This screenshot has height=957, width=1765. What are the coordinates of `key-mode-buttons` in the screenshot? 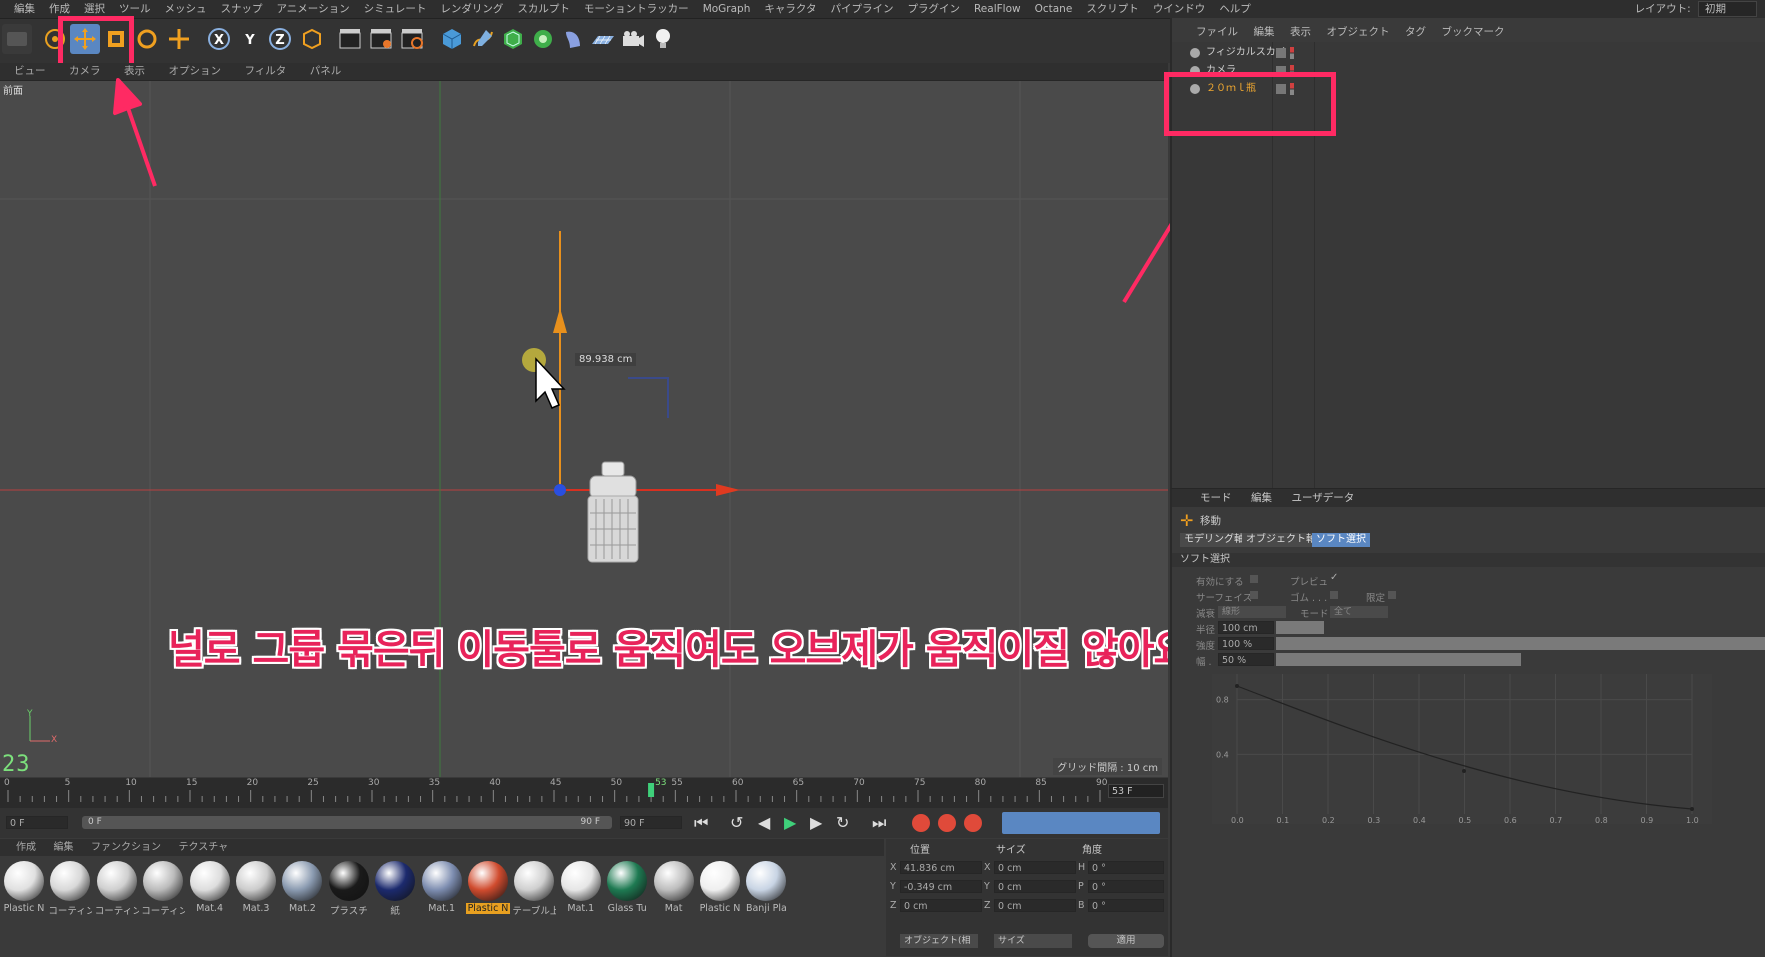 It's located at (1081, 823).